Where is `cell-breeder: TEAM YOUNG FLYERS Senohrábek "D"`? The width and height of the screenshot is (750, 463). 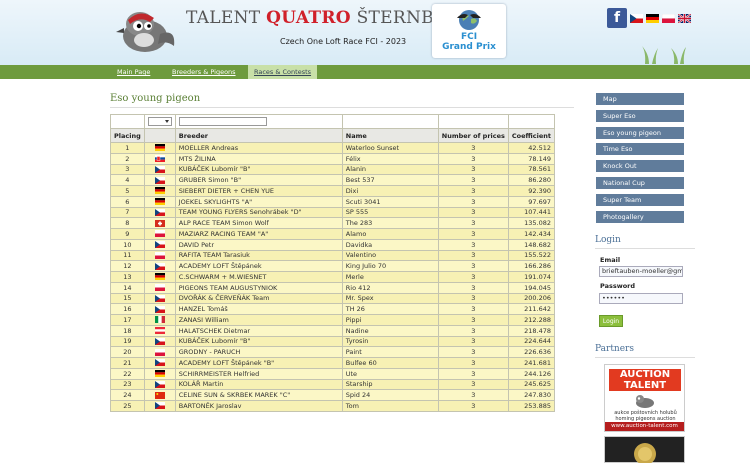
cell-breeder: TEAM YOUNG FLYERS Senohrábek "D" is located at coordinates (258, 212).